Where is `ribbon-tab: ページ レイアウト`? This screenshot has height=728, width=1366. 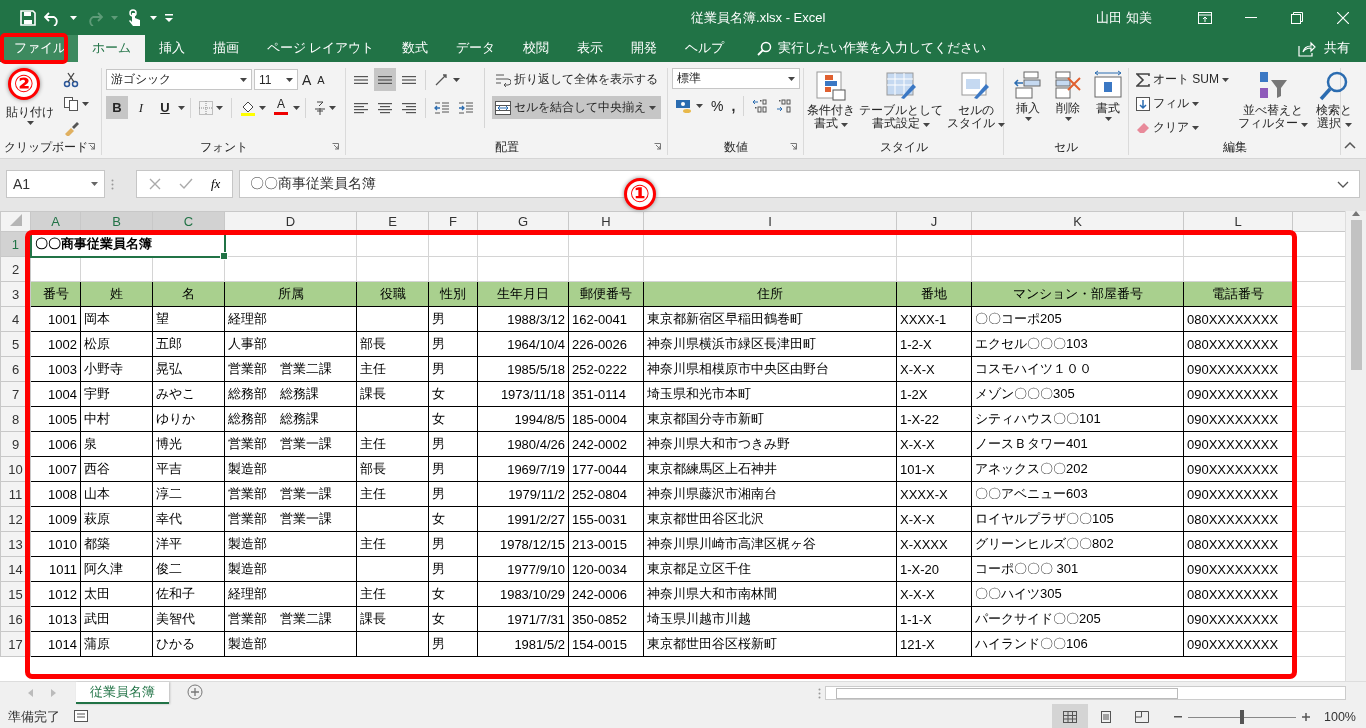 ribbon-tab: ページ レイアウト is located at coordinates (321, 48).